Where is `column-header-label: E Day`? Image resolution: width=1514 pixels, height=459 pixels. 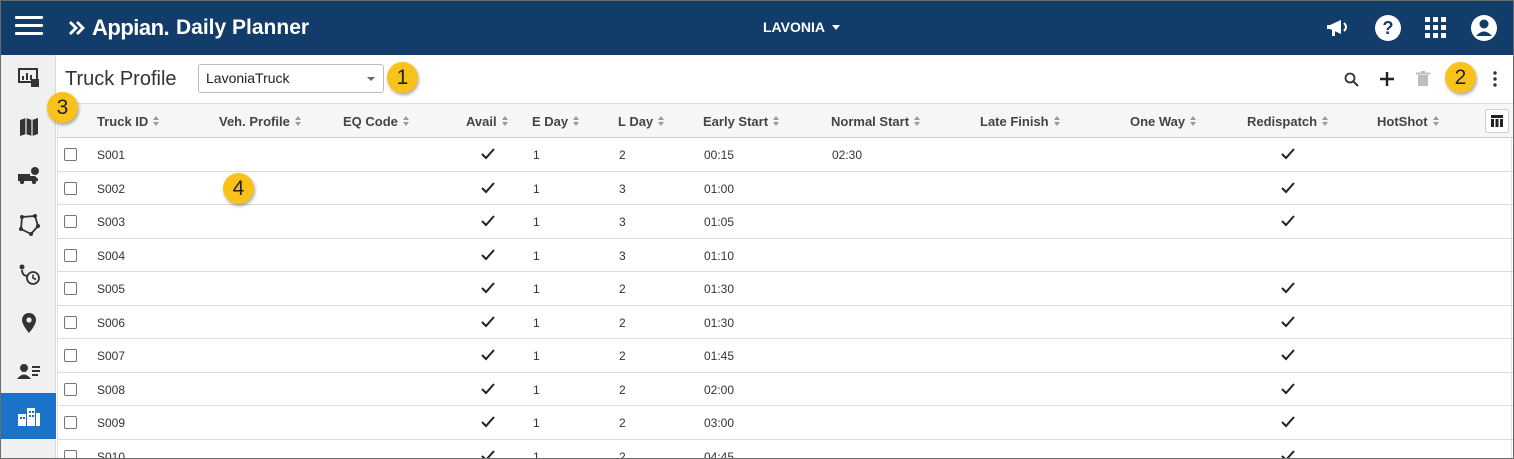 column-header-label: E Day is located at coordinates (550, 121).